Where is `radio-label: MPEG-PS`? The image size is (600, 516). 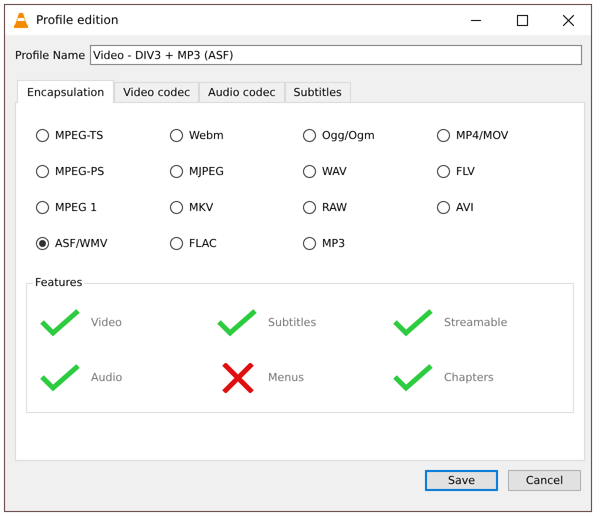 radio-label: MPEG-PS is located at coordinates (79, 171).